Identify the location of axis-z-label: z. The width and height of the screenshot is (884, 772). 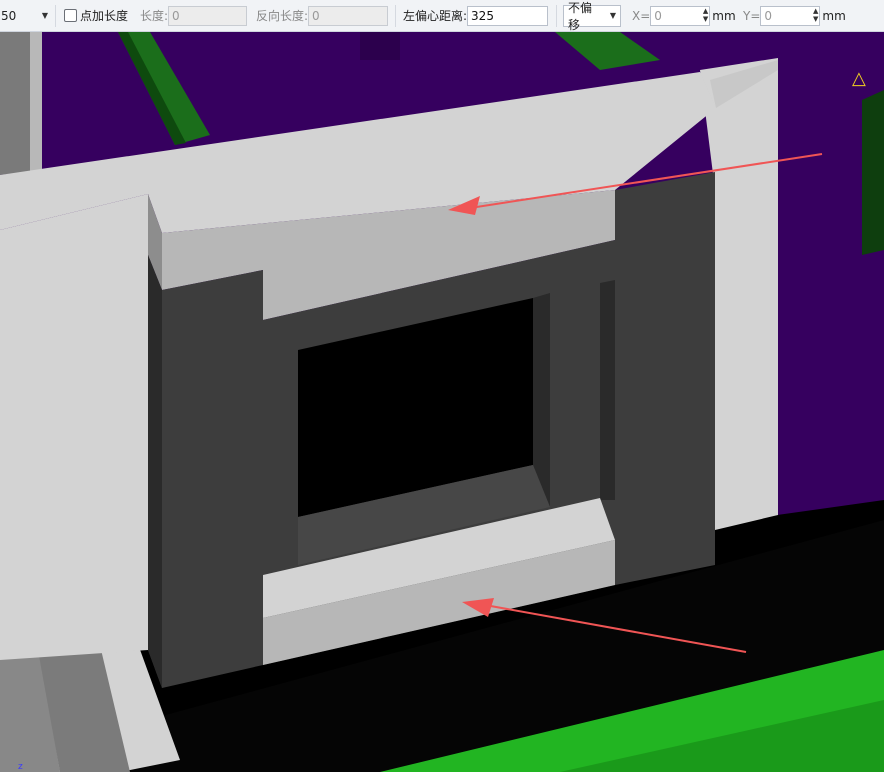
(20, 767).